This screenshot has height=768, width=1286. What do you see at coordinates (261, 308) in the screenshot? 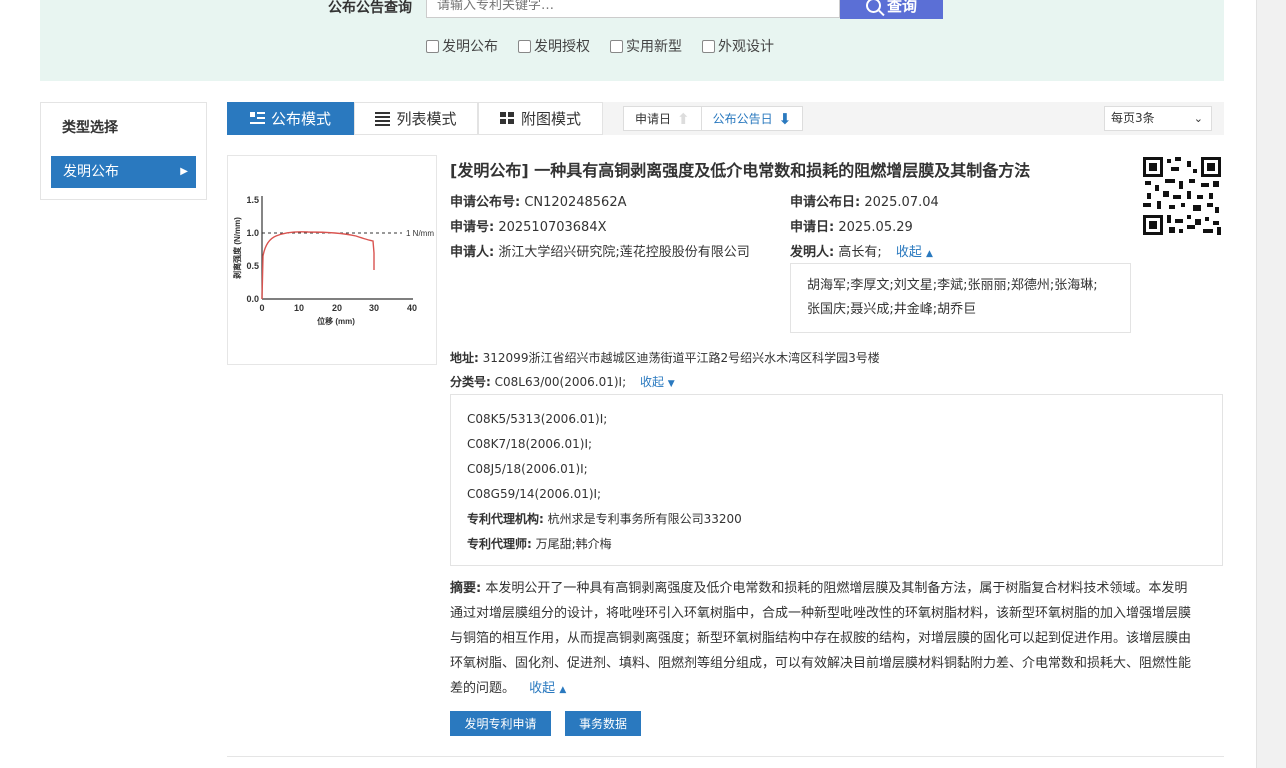
I see `x-tick: 0` at bounding box center [261, 308].